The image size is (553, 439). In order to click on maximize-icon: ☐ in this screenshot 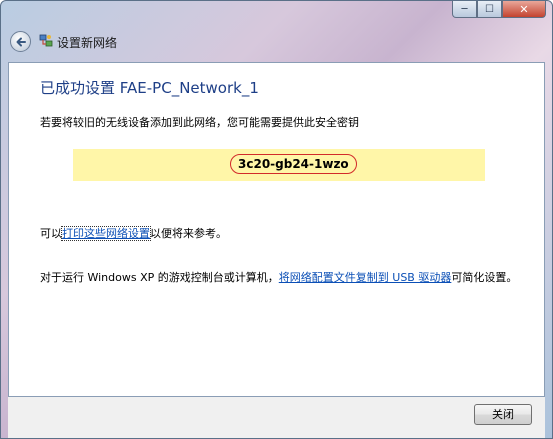, I will do `click(489, 9)`.